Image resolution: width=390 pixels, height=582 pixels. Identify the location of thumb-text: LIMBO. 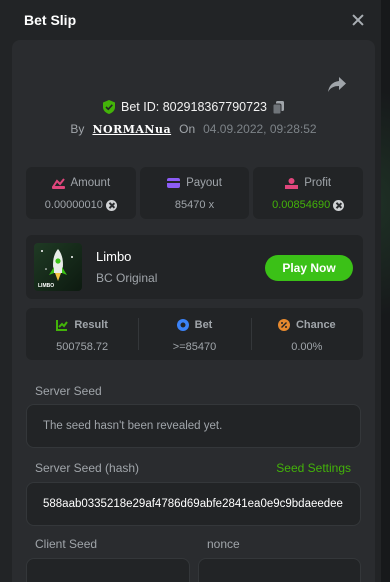
(46, 286).